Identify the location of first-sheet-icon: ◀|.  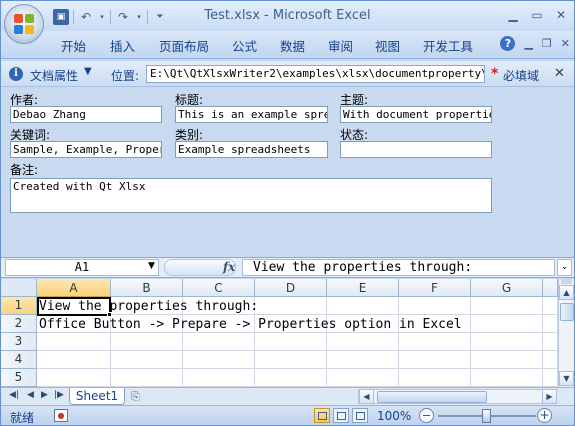
(14, 395).